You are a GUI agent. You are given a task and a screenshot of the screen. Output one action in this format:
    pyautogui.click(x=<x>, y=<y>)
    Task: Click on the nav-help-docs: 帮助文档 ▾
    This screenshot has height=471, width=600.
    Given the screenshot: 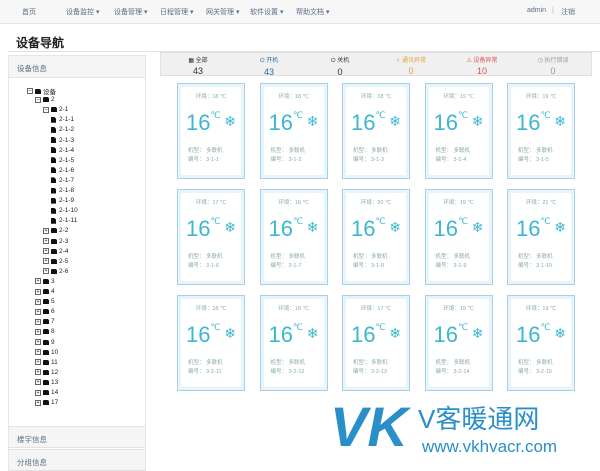 What is the action you would take?
    pyautogui.click(x=312, y=12)
    